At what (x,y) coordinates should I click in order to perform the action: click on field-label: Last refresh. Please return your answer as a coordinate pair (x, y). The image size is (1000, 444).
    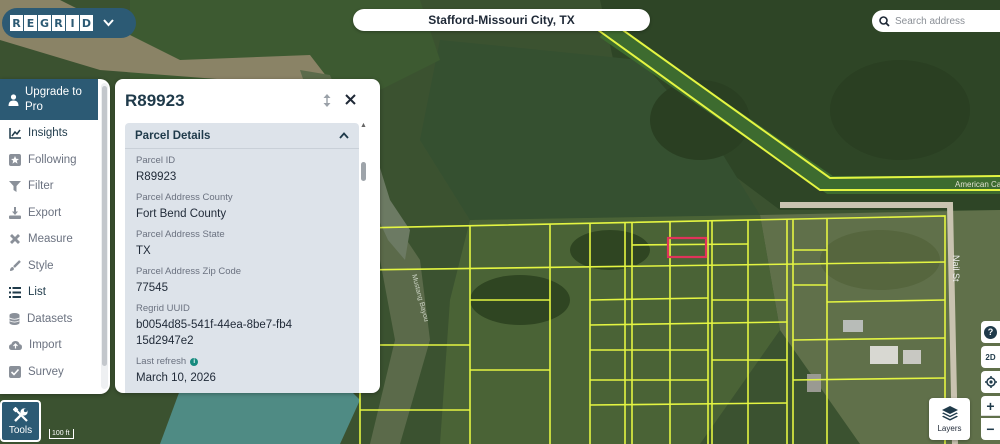
    Looking at the image, I should click on (161, 361).